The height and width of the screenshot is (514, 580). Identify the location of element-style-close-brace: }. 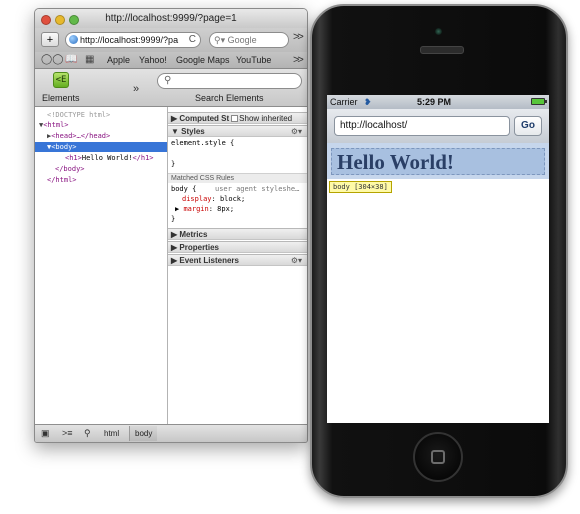
(173, 164).